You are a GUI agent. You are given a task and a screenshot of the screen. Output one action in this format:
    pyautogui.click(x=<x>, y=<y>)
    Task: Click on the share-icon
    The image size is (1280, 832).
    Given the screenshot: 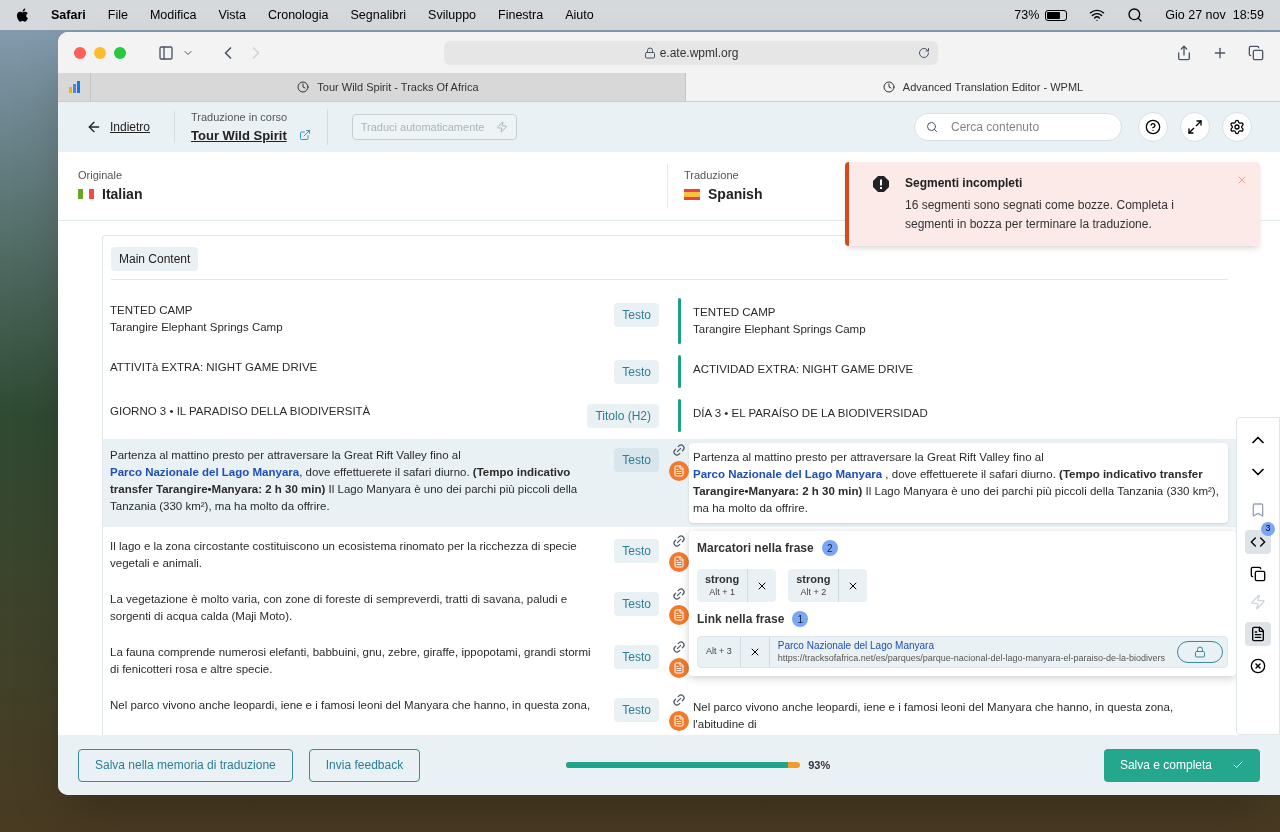 What is the action you would take?
    pyautogui.click(x=1184, y=52)
    